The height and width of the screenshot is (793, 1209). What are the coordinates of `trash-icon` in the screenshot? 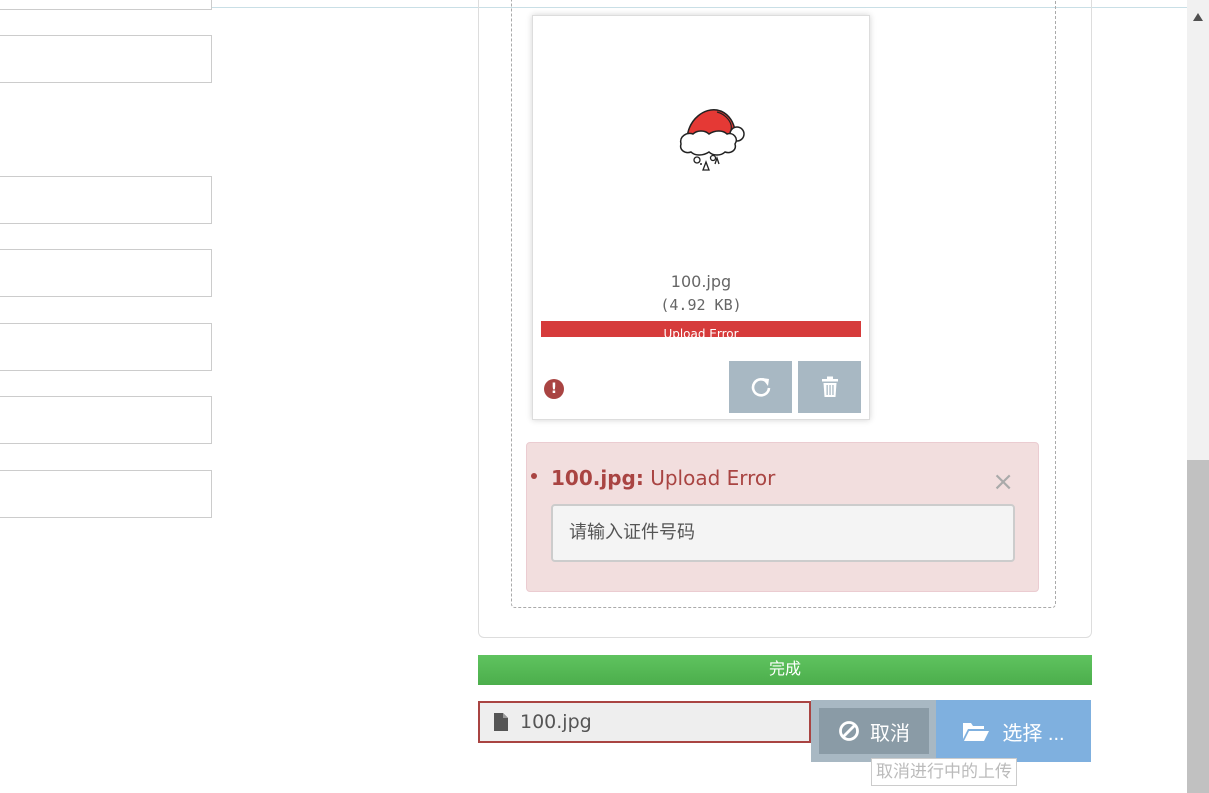 It's located at (829, 386).